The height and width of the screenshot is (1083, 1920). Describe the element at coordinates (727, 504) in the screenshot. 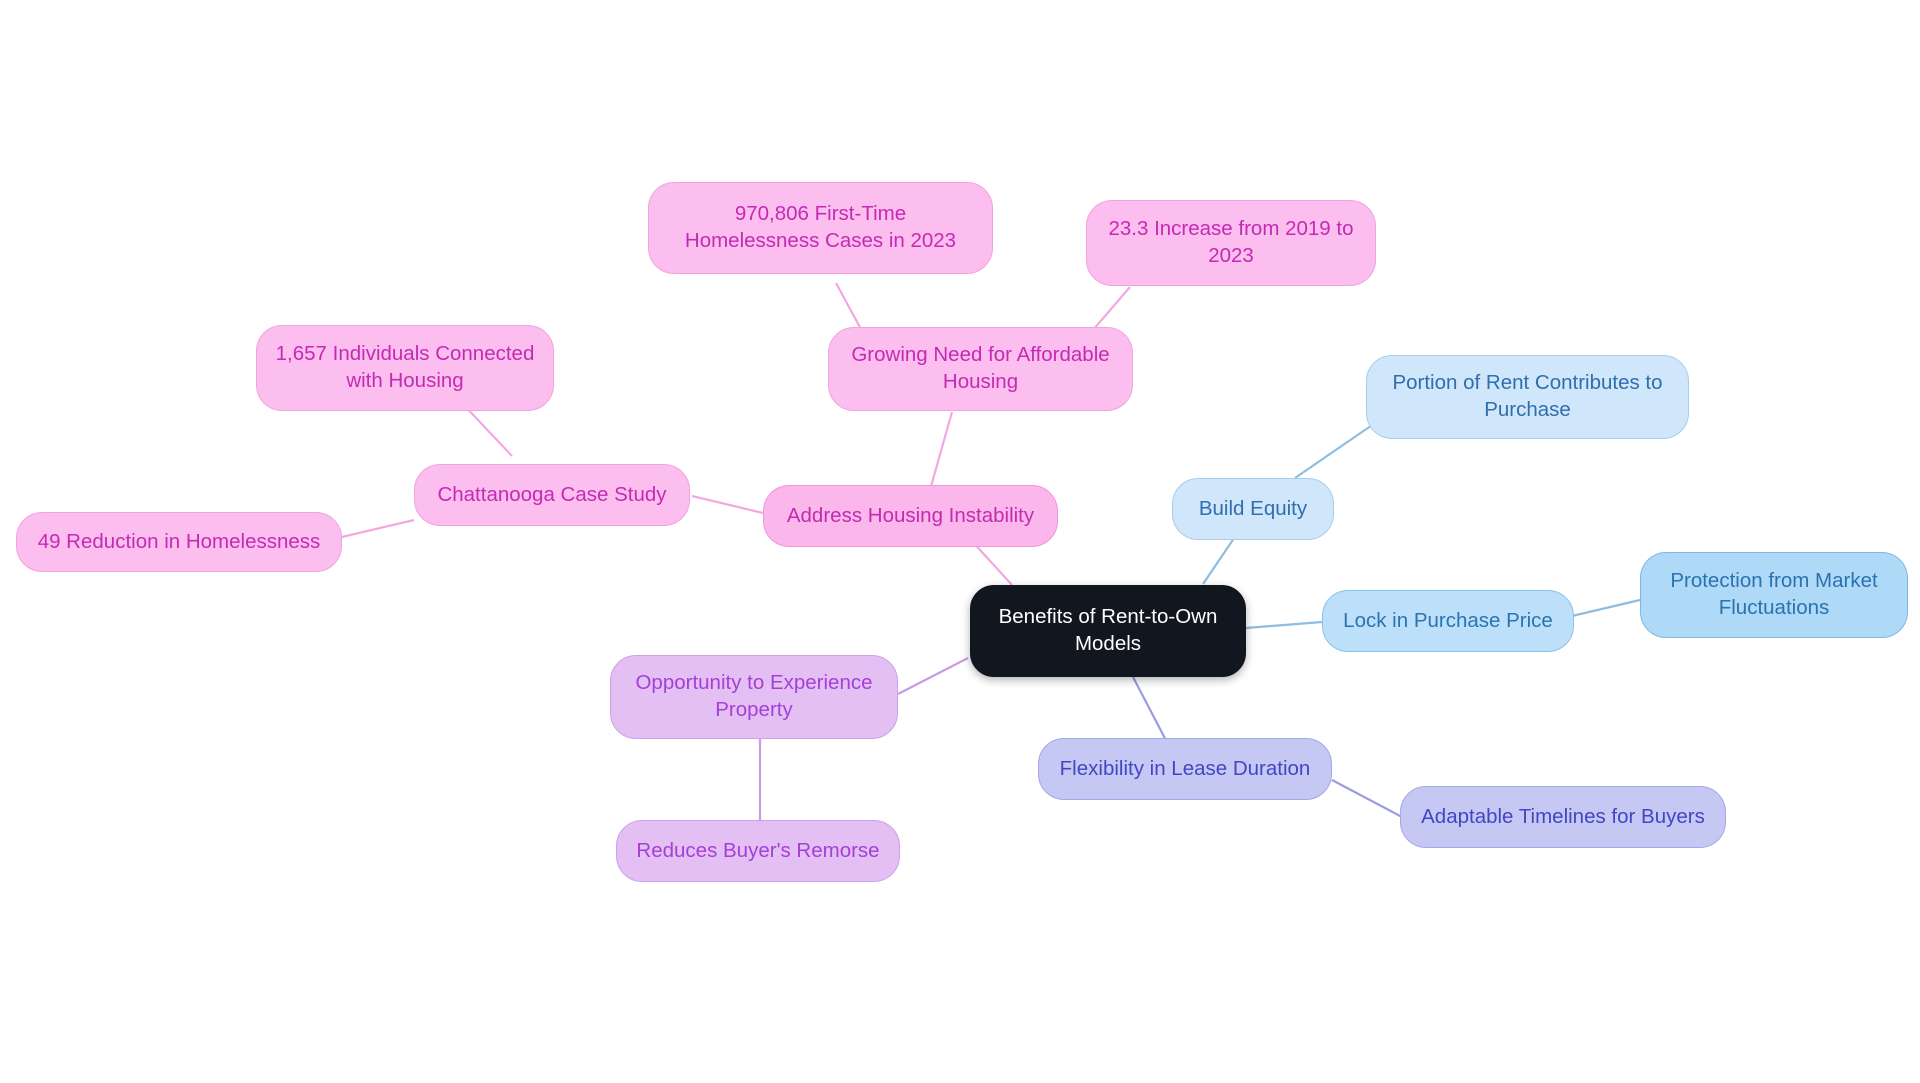

I see `edge-address-to-chattanooga` at that location.